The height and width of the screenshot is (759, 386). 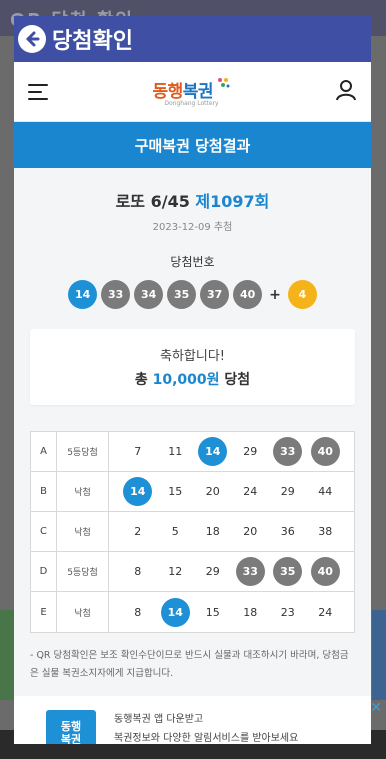 I want to click on site-nav: 동행복권 Donghang Lottery, so click(x=192, y=92).